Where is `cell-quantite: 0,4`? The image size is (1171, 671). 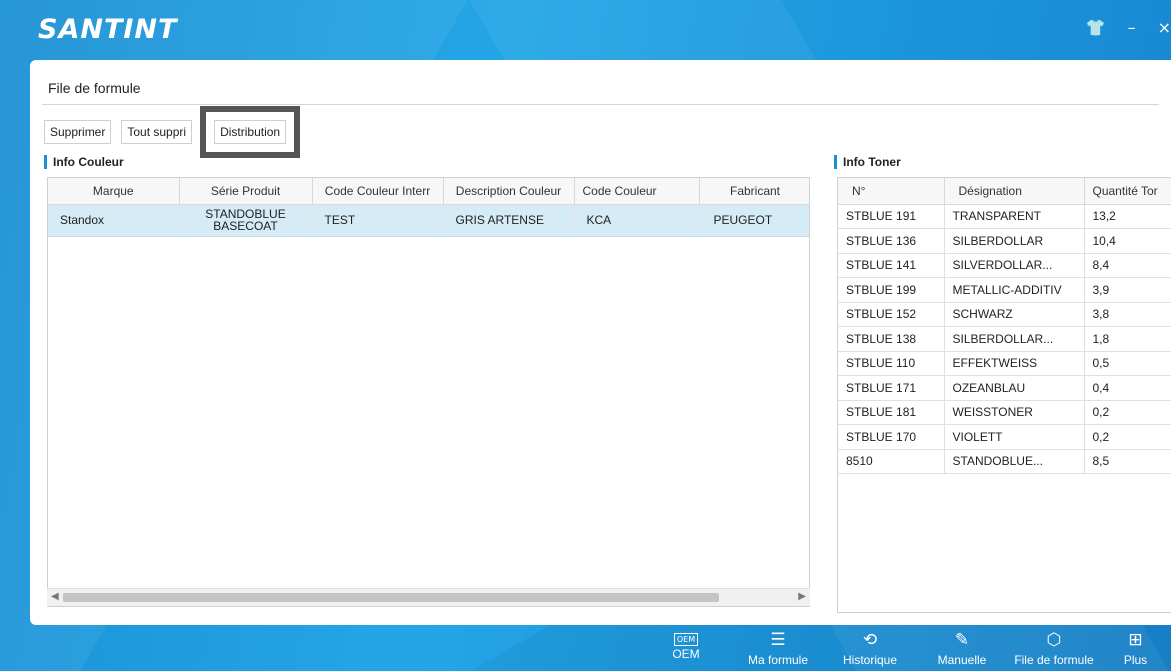 cell-quantite: 0,4 is located at coordinates (1127, 388).